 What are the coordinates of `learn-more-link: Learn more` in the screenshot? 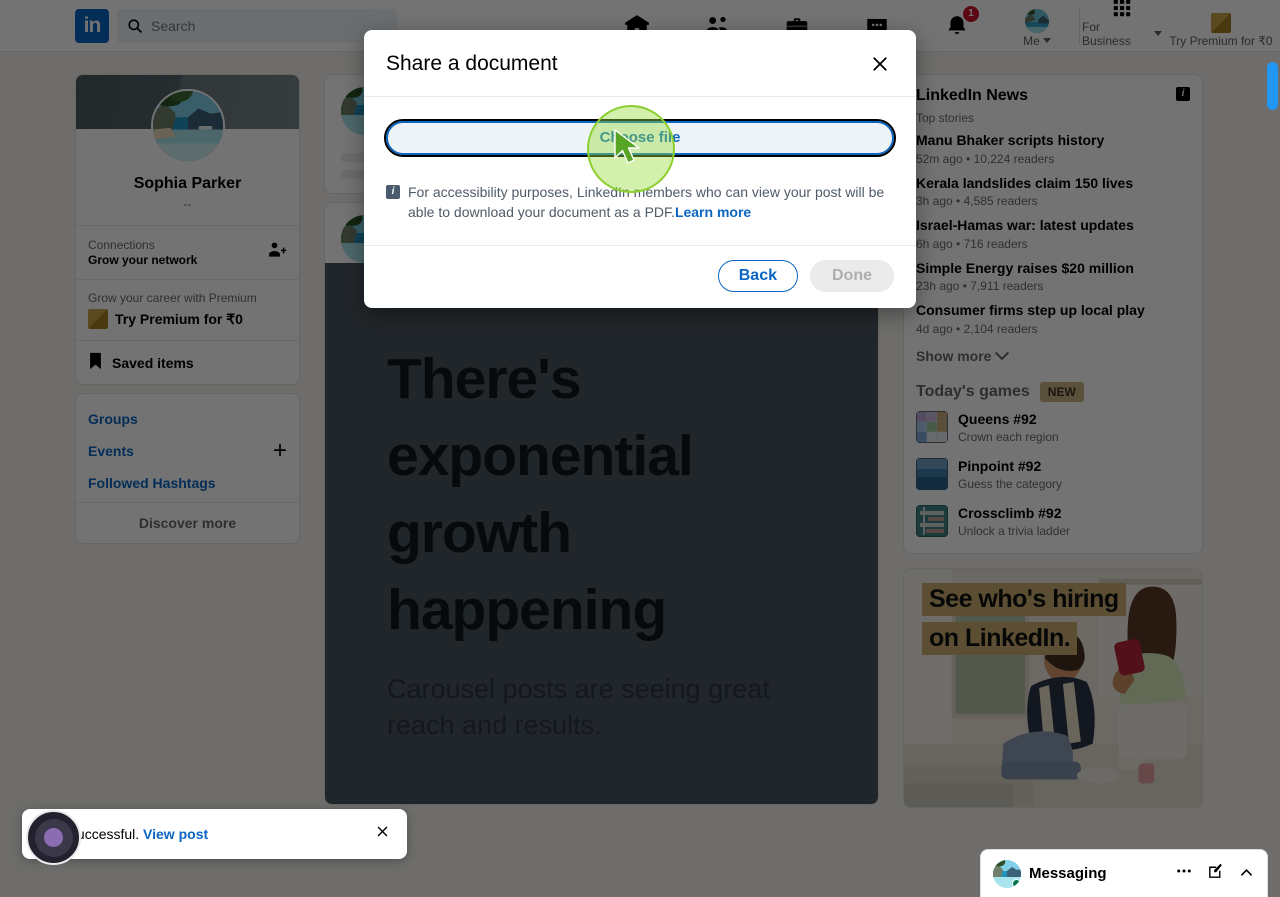 It's located at (713, 212).